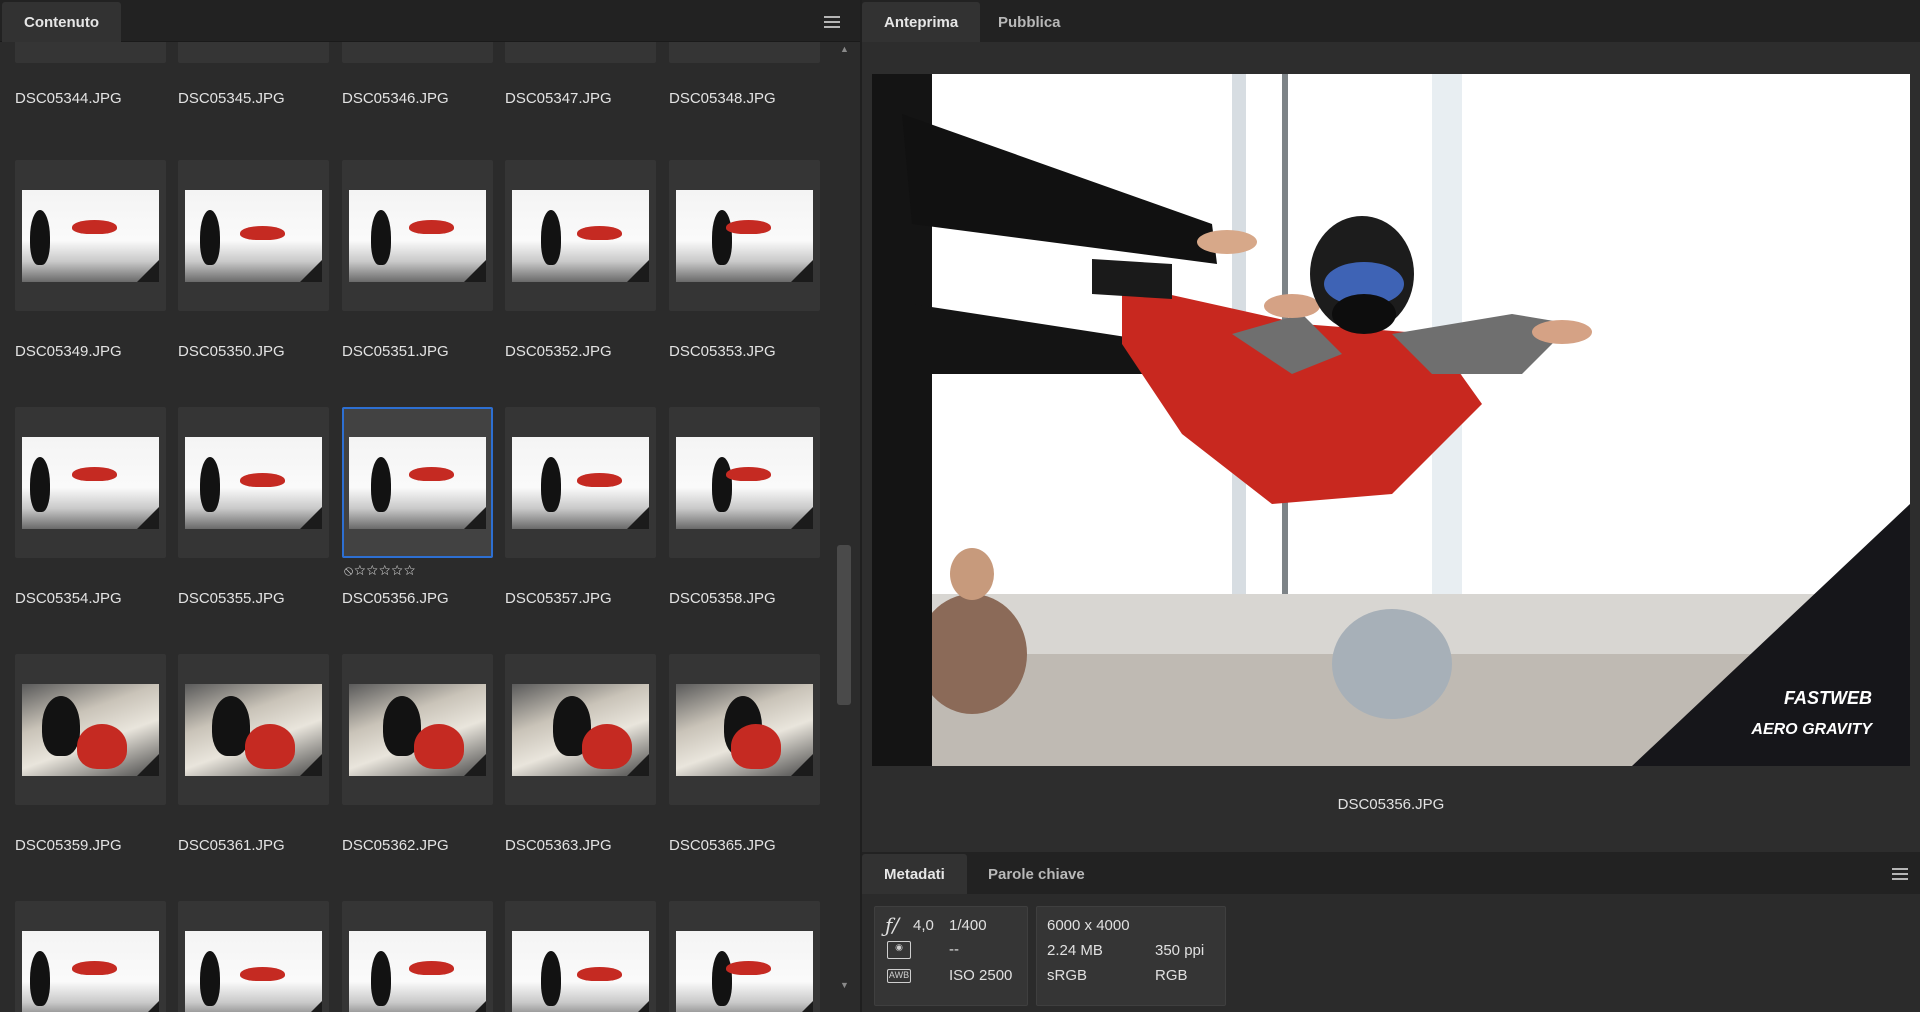  Describe the element at coordinates (1171, 975) in the screenshot. I see `color-mode-value: RGB` at that location.